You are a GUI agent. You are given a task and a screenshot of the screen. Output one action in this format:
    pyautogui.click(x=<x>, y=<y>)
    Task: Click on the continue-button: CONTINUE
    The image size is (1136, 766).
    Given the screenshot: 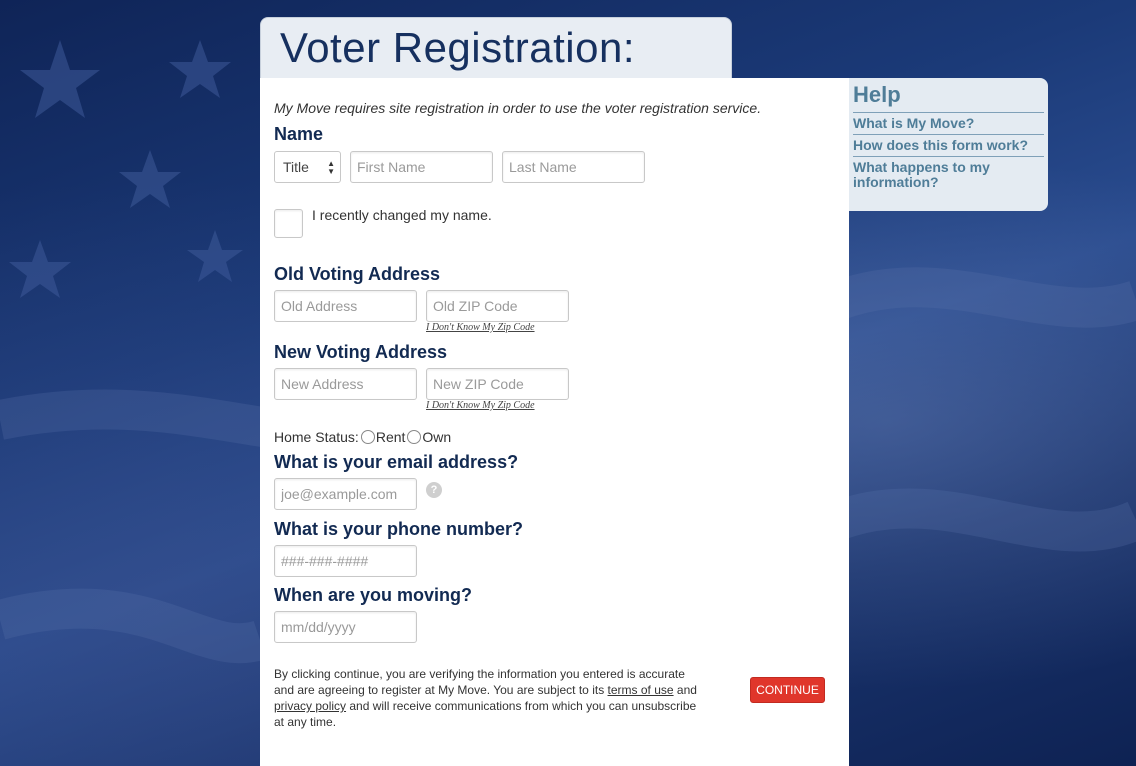 What is the action you would take?
    pyautogui.click(x=787, y=690)
    